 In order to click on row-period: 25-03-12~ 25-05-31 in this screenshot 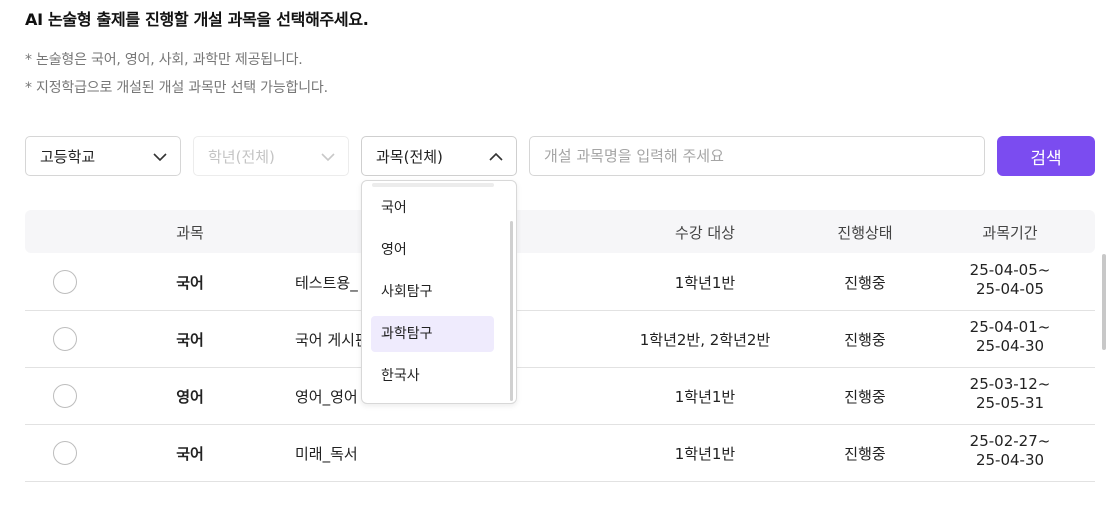, I will do `click(1010, 394)`.